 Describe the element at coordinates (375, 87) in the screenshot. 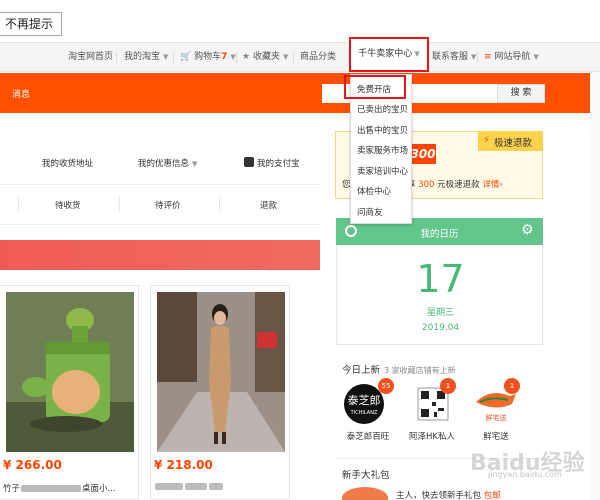

I see `highlight-box` at that location.